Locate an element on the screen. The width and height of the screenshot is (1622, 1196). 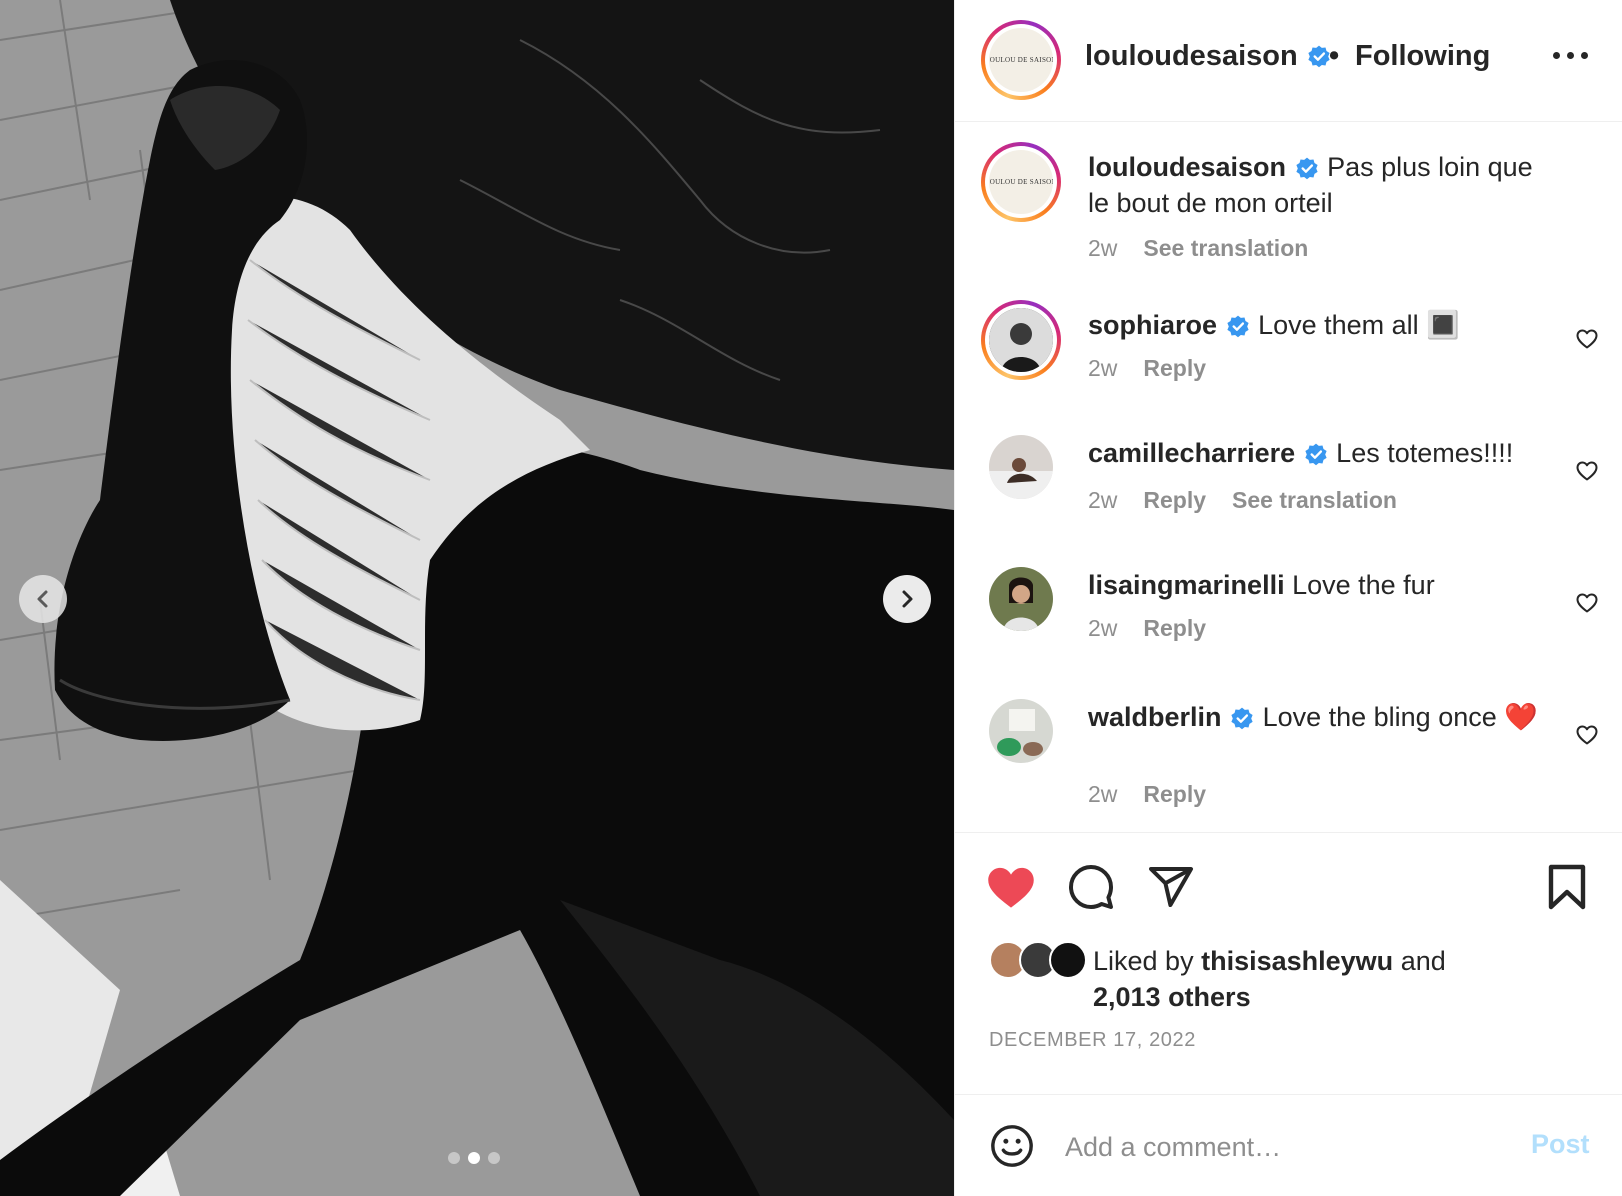
liked-by-and: and is located at coordinates (1423, 961).